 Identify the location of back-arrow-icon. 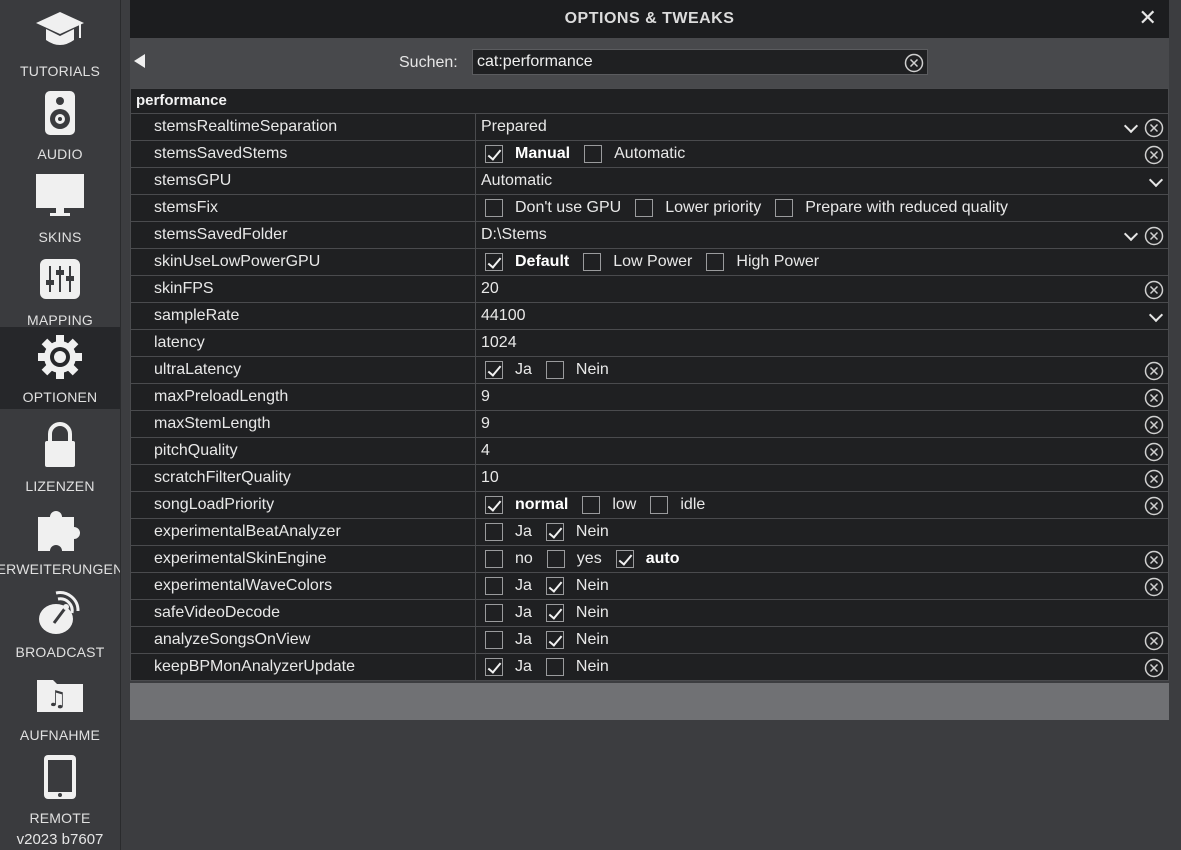
(139, 61).